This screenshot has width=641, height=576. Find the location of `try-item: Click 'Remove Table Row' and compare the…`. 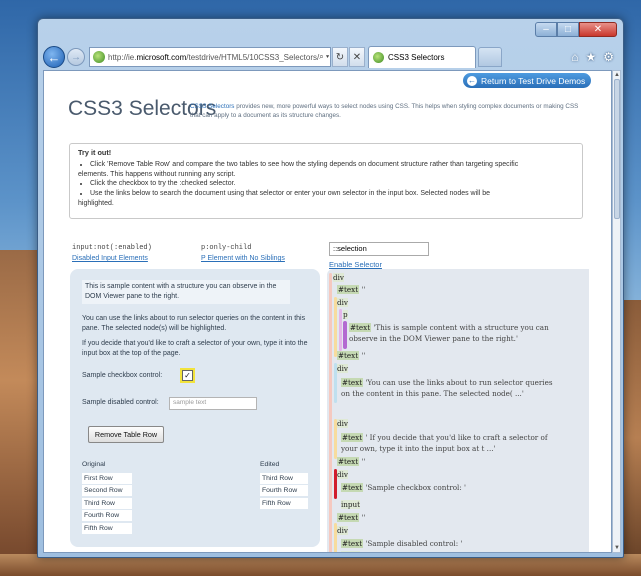

try-item: Click 'Remove Table Row' and compare the… is located at coordinates (332, 165).